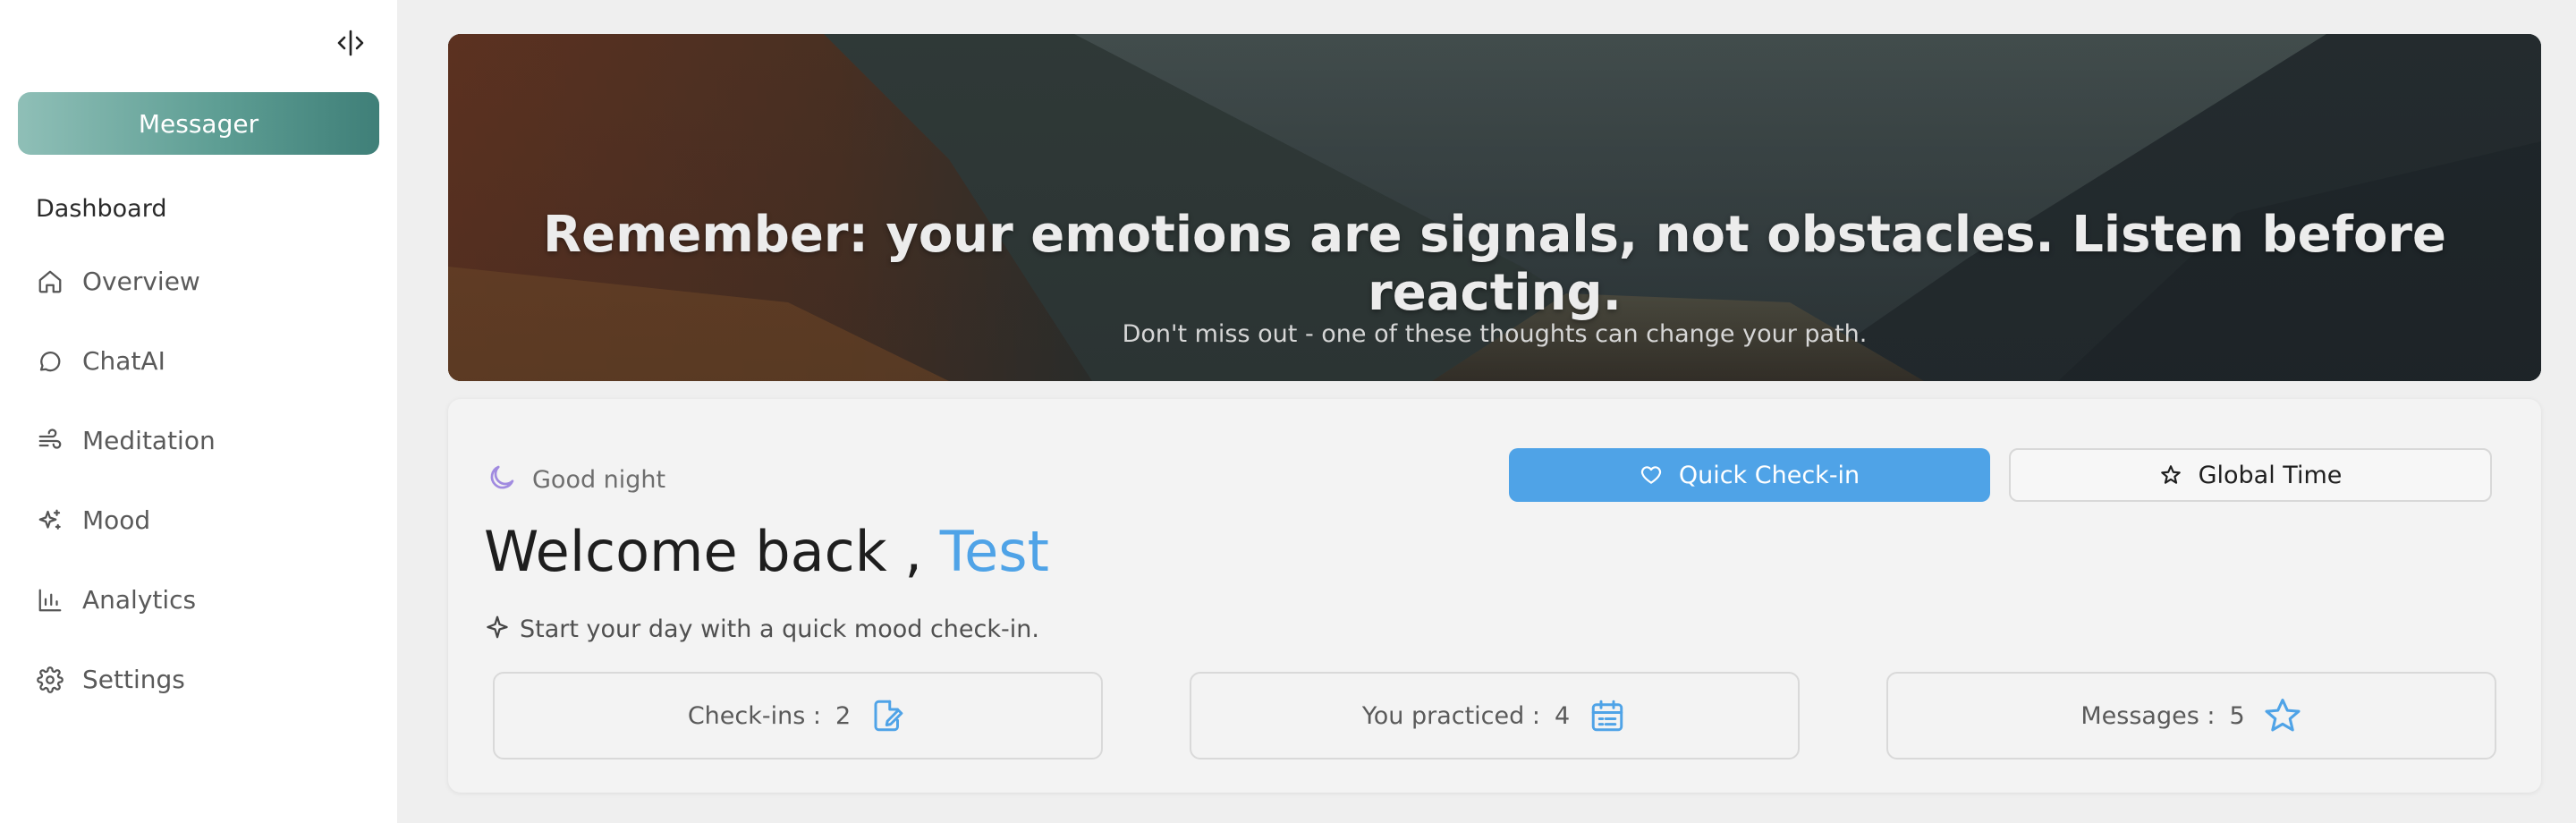 Image resolution: width=2576 pixels, height=823 pixels. Describe the element at coordinates (754, 715) in the screenshot. I see `stat-label: Check-ins :` at that location.